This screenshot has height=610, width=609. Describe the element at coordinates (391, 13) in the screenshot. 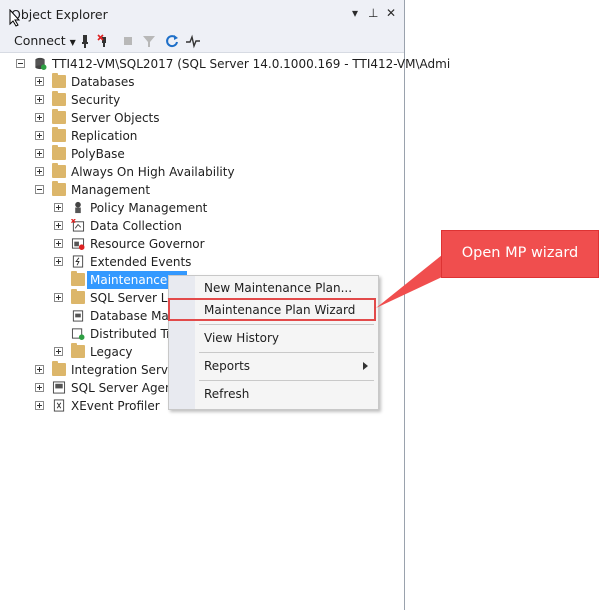

I see `close-icon: ✕` at that location.